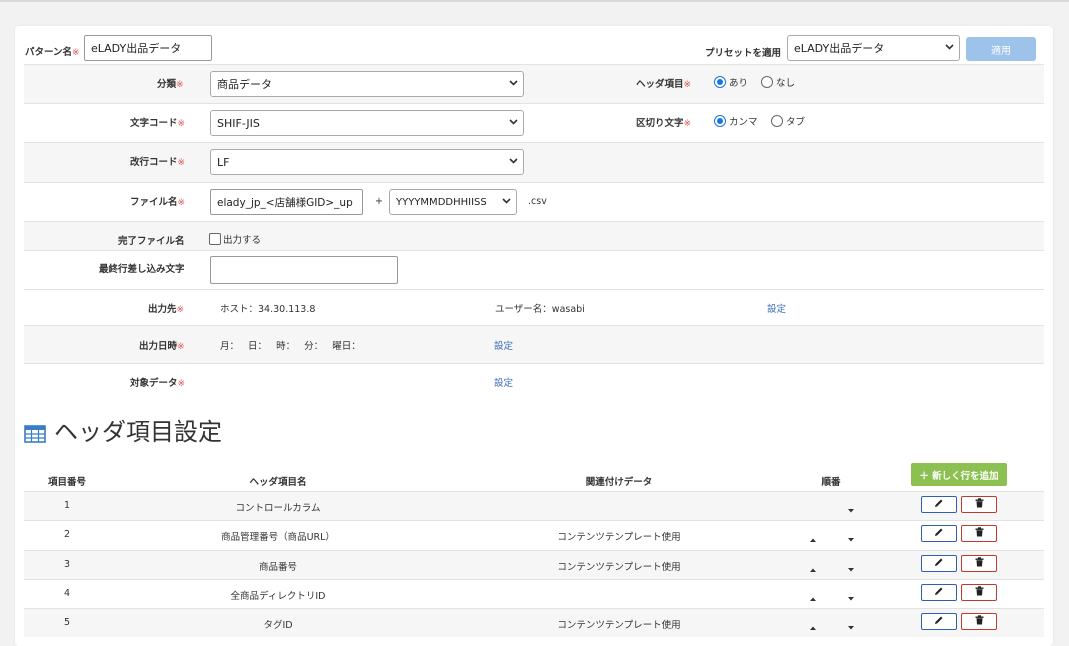 Image resolution: width=1069 pixels, height=646 pixels. Describe the element at coordinates (278, 567) in the screenshot. I see `row-header-name: 商品番号` at that location.